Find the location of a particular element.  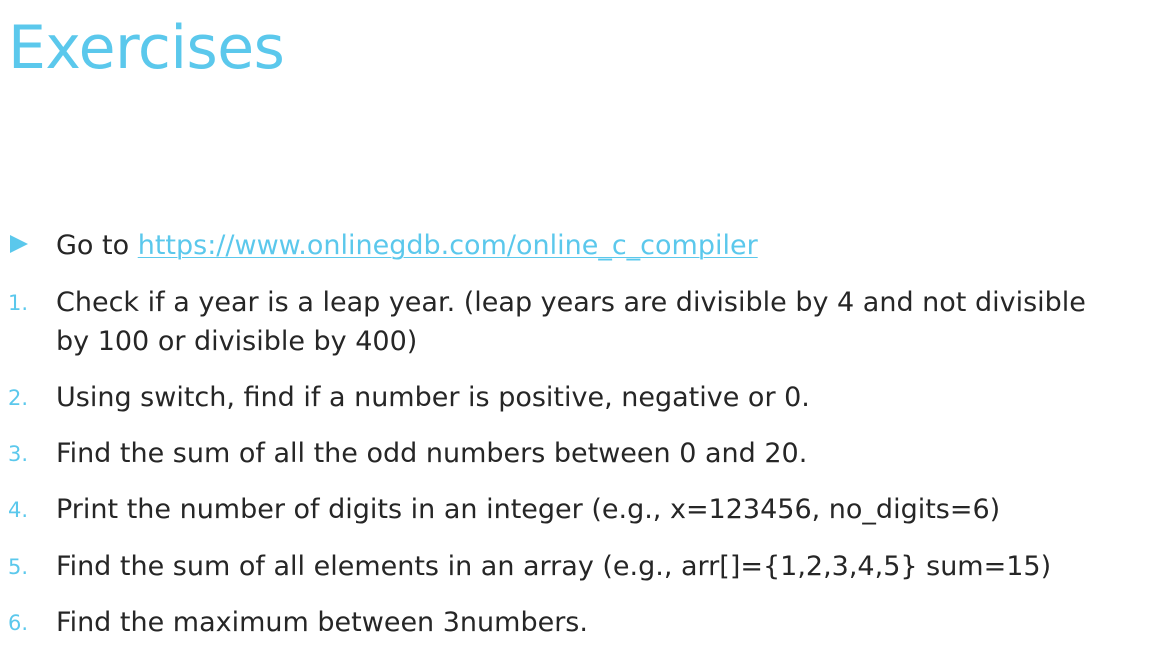

item-text: Find the maximum between 3numbers. is located at coordinates (322, 622).